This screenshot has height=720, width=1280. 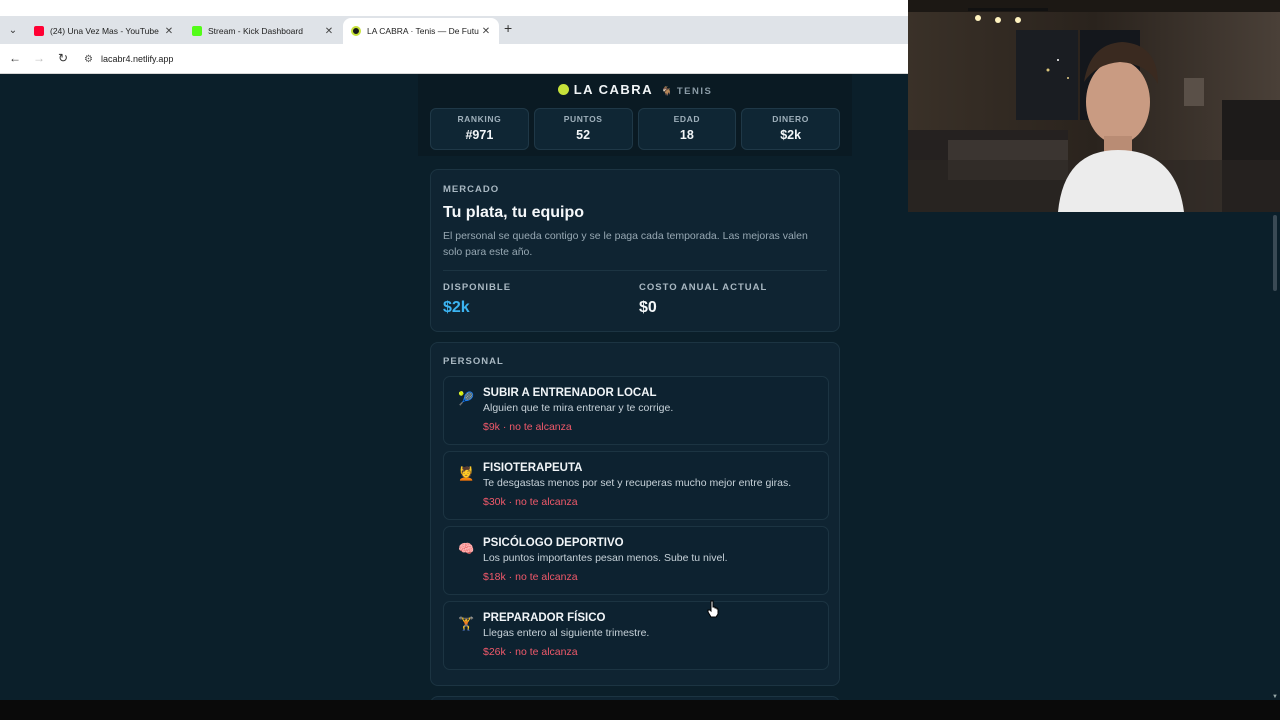 I want to click on bottom-bar, so click(x=640, y=710).